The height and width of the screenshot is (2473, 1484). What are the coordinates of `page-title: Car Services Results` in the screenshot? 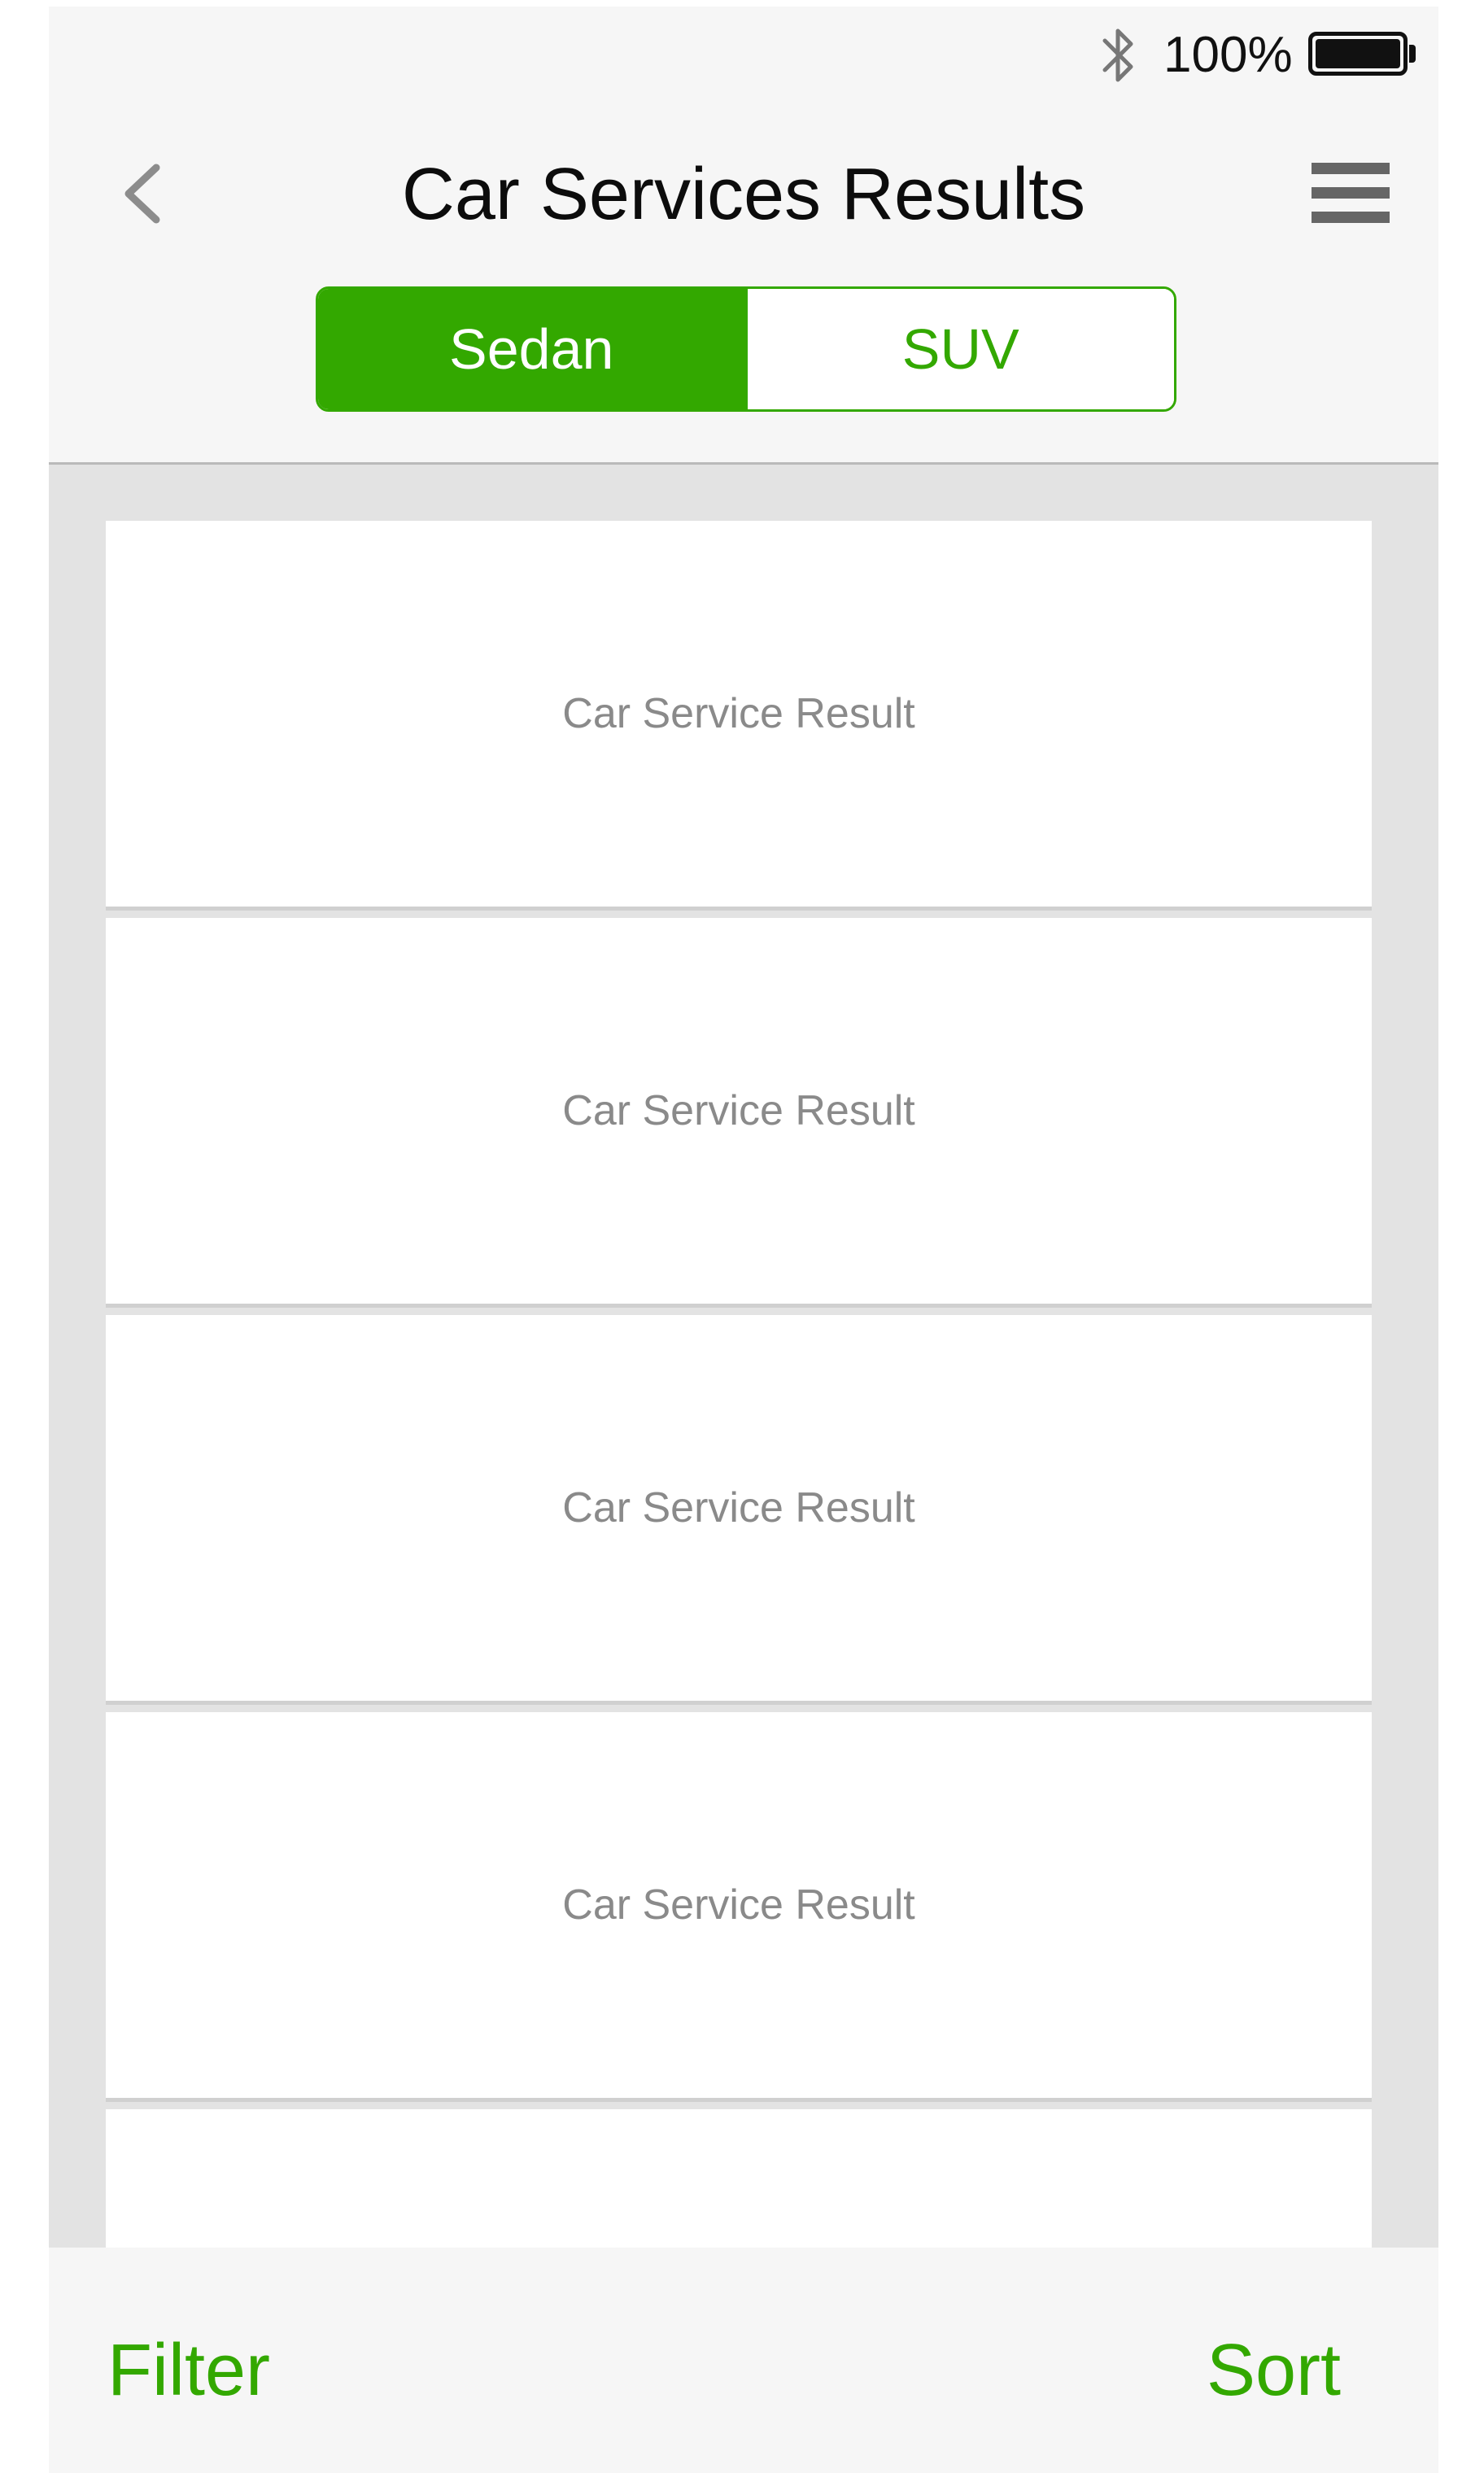 It's located at (744, 194).